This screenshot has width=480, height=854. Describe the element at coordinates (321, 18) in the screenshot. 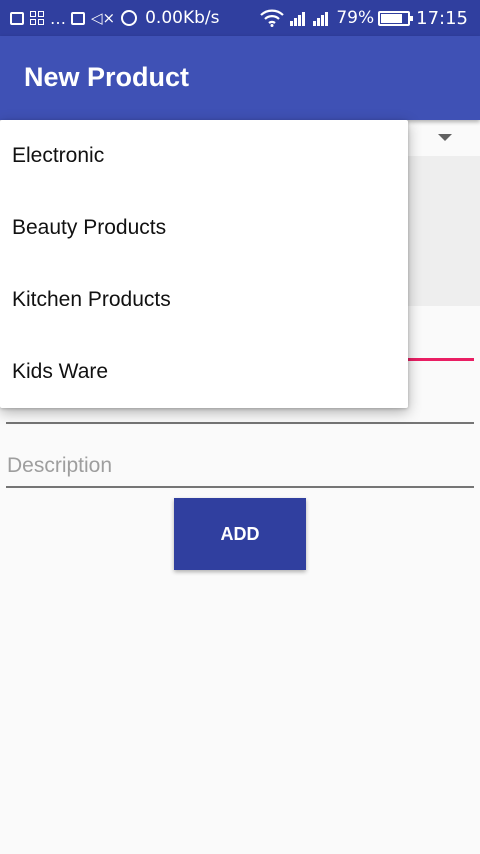

I see `signal-2-icon` at that location.